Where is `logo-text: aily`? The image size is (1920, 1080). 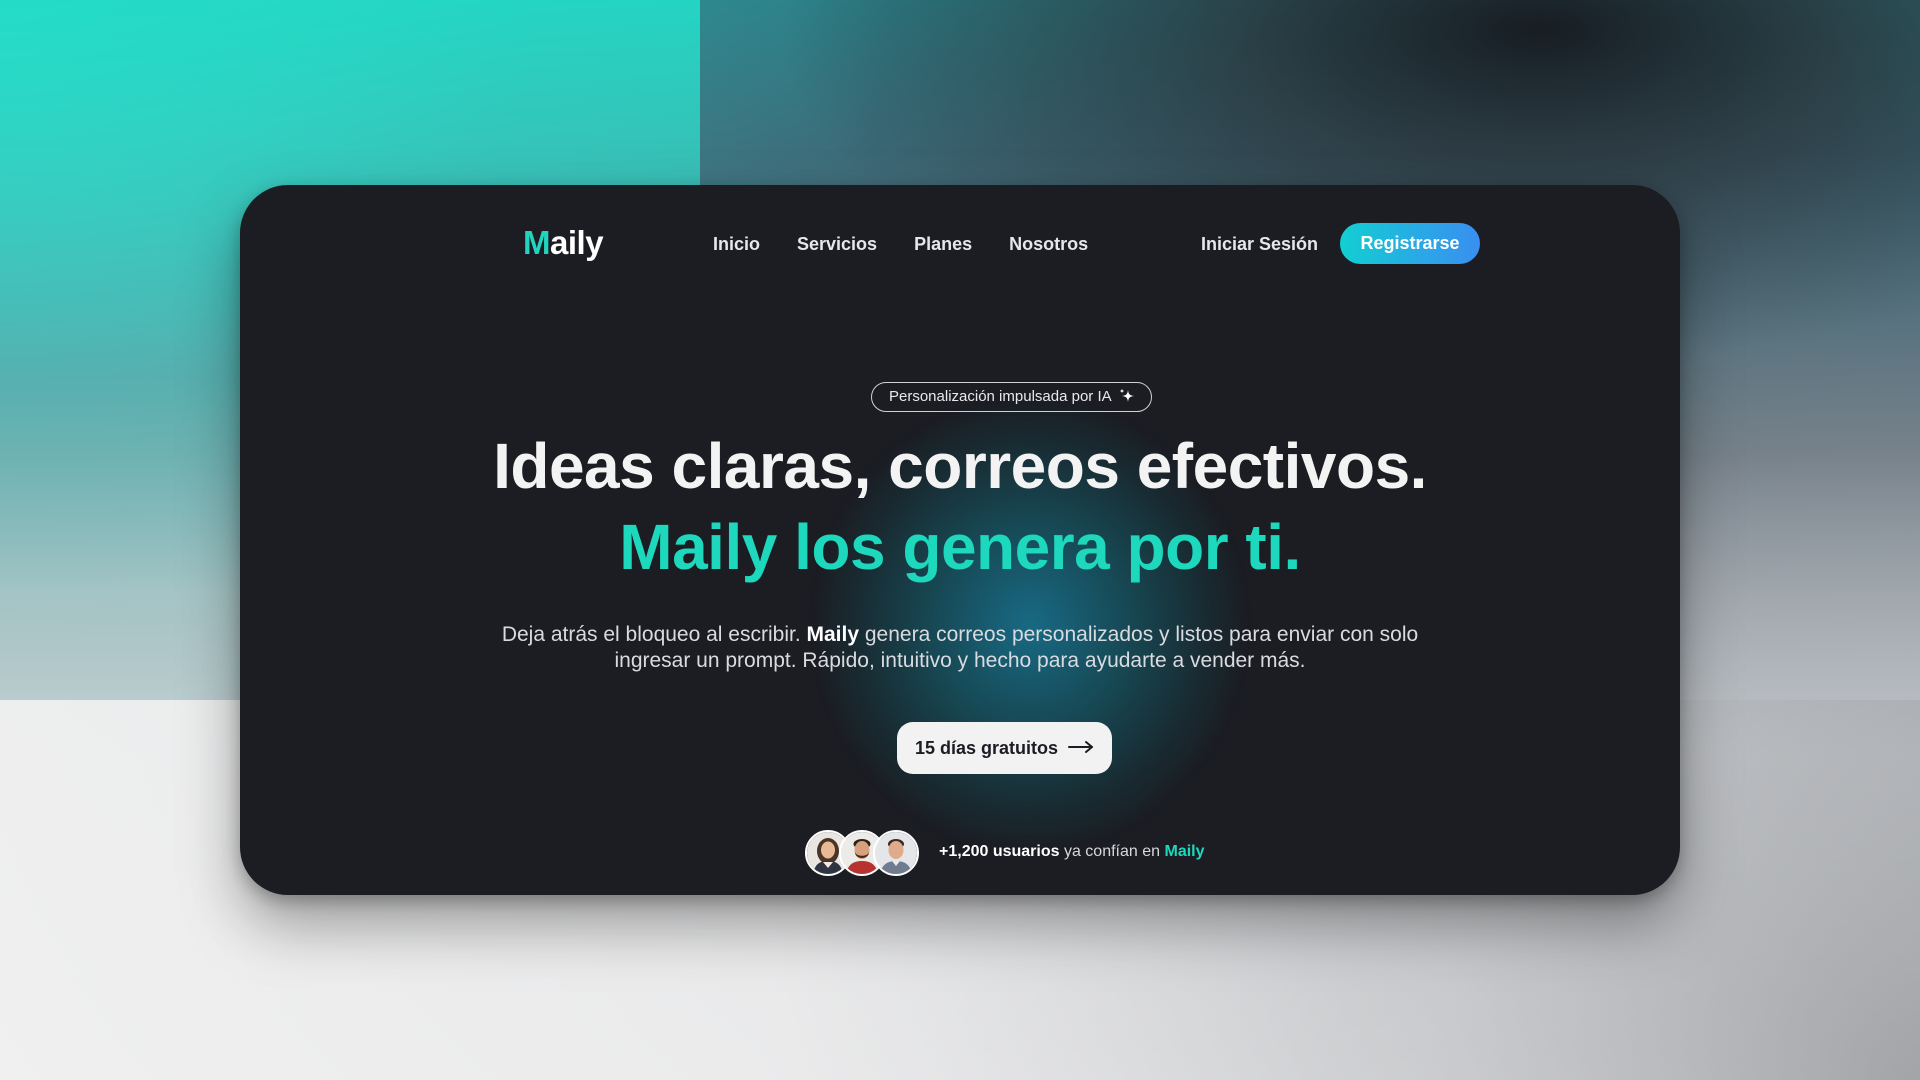
logo-text: aily is located at coordinates (577, 242).